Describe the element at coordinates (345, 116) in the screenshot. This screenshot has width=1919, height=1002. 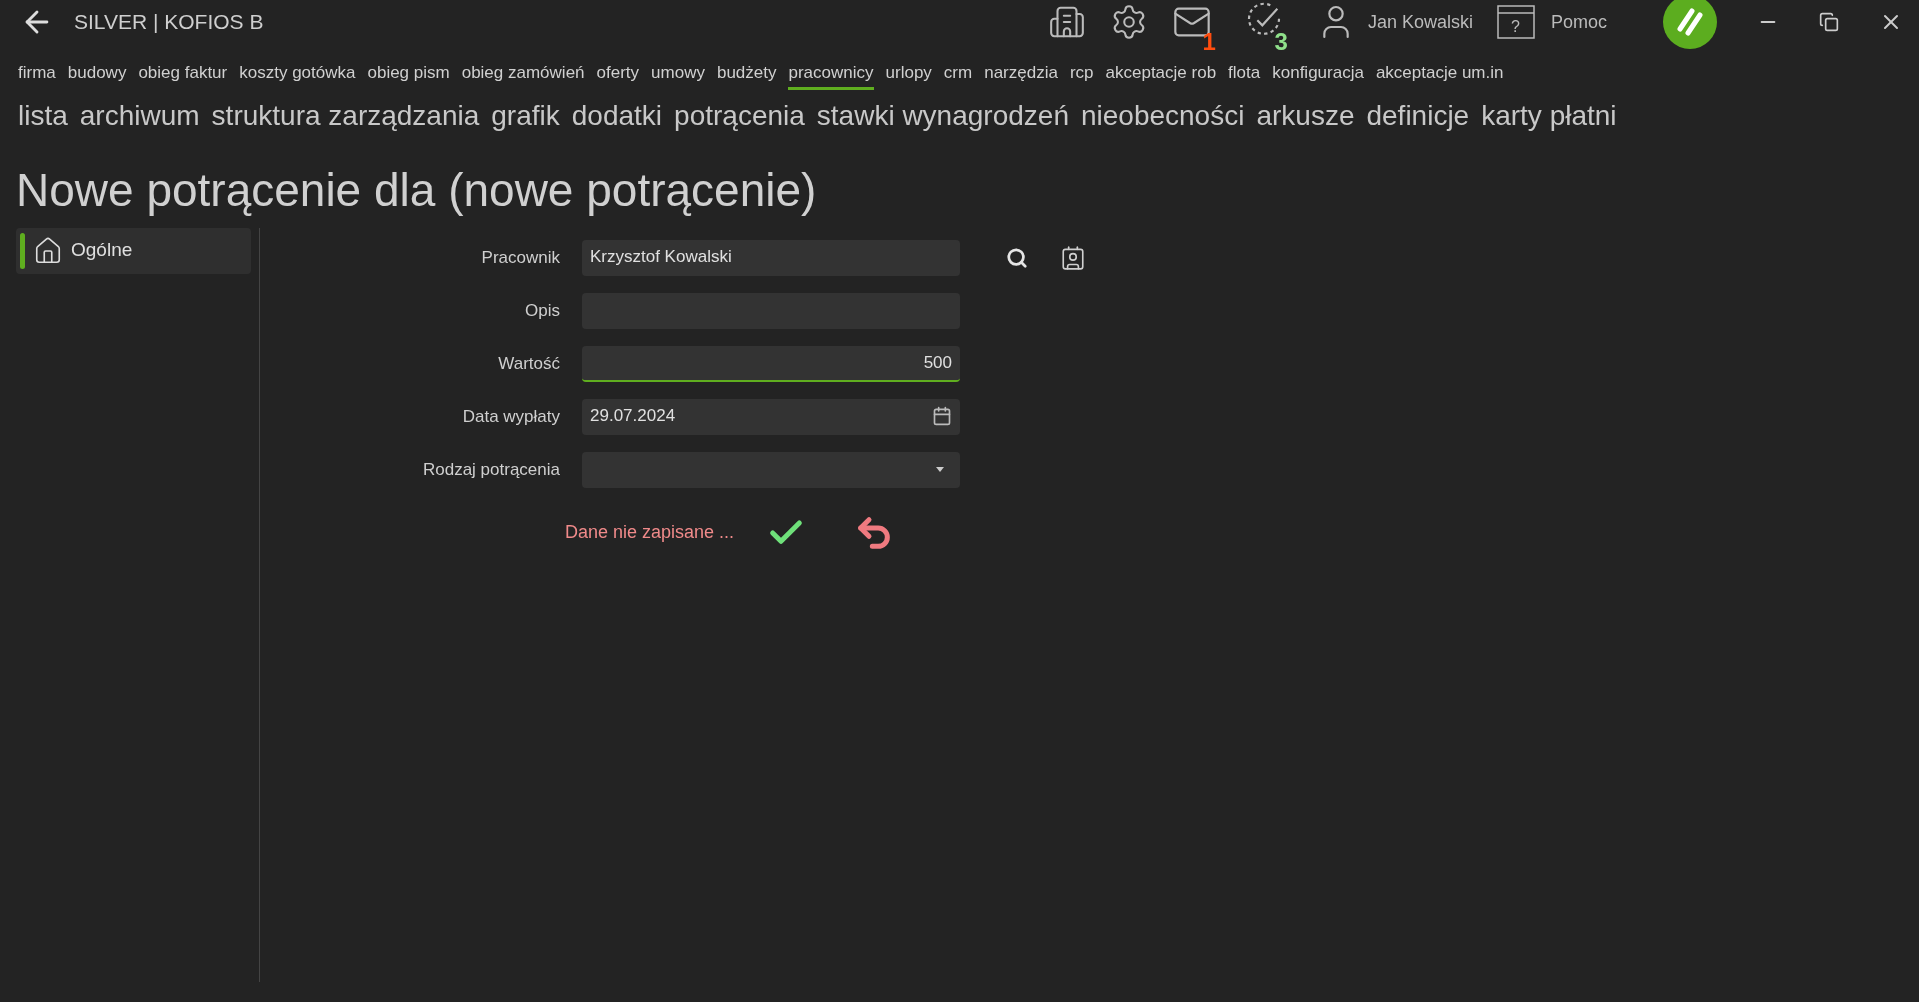
I see `submenu-link: struktura zarządzania` at that location.